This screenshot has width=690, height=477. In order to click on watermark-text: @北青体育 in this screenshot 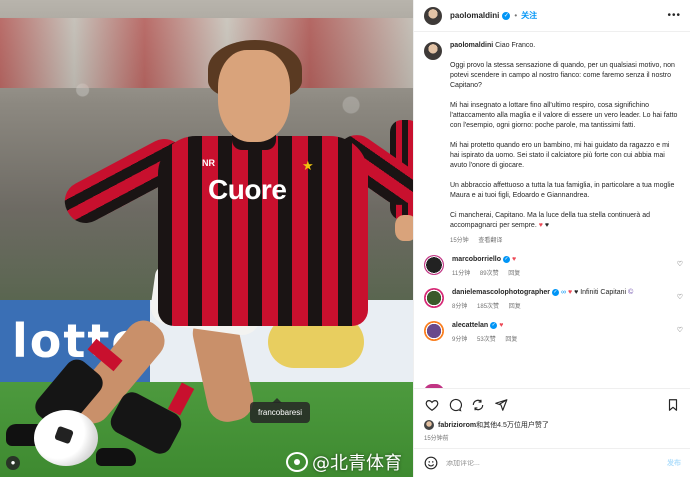, I will do `click(357, 463)`.